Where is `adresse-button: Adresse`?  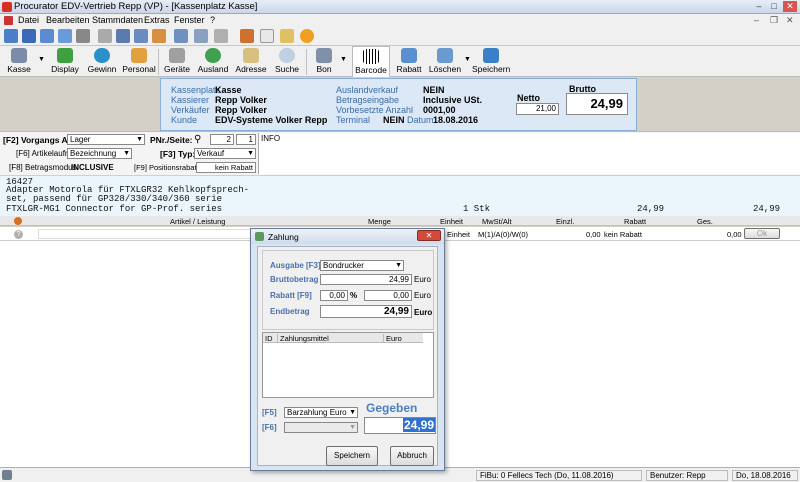 adresse-button: Adresse is located at coordinates (251, 61).